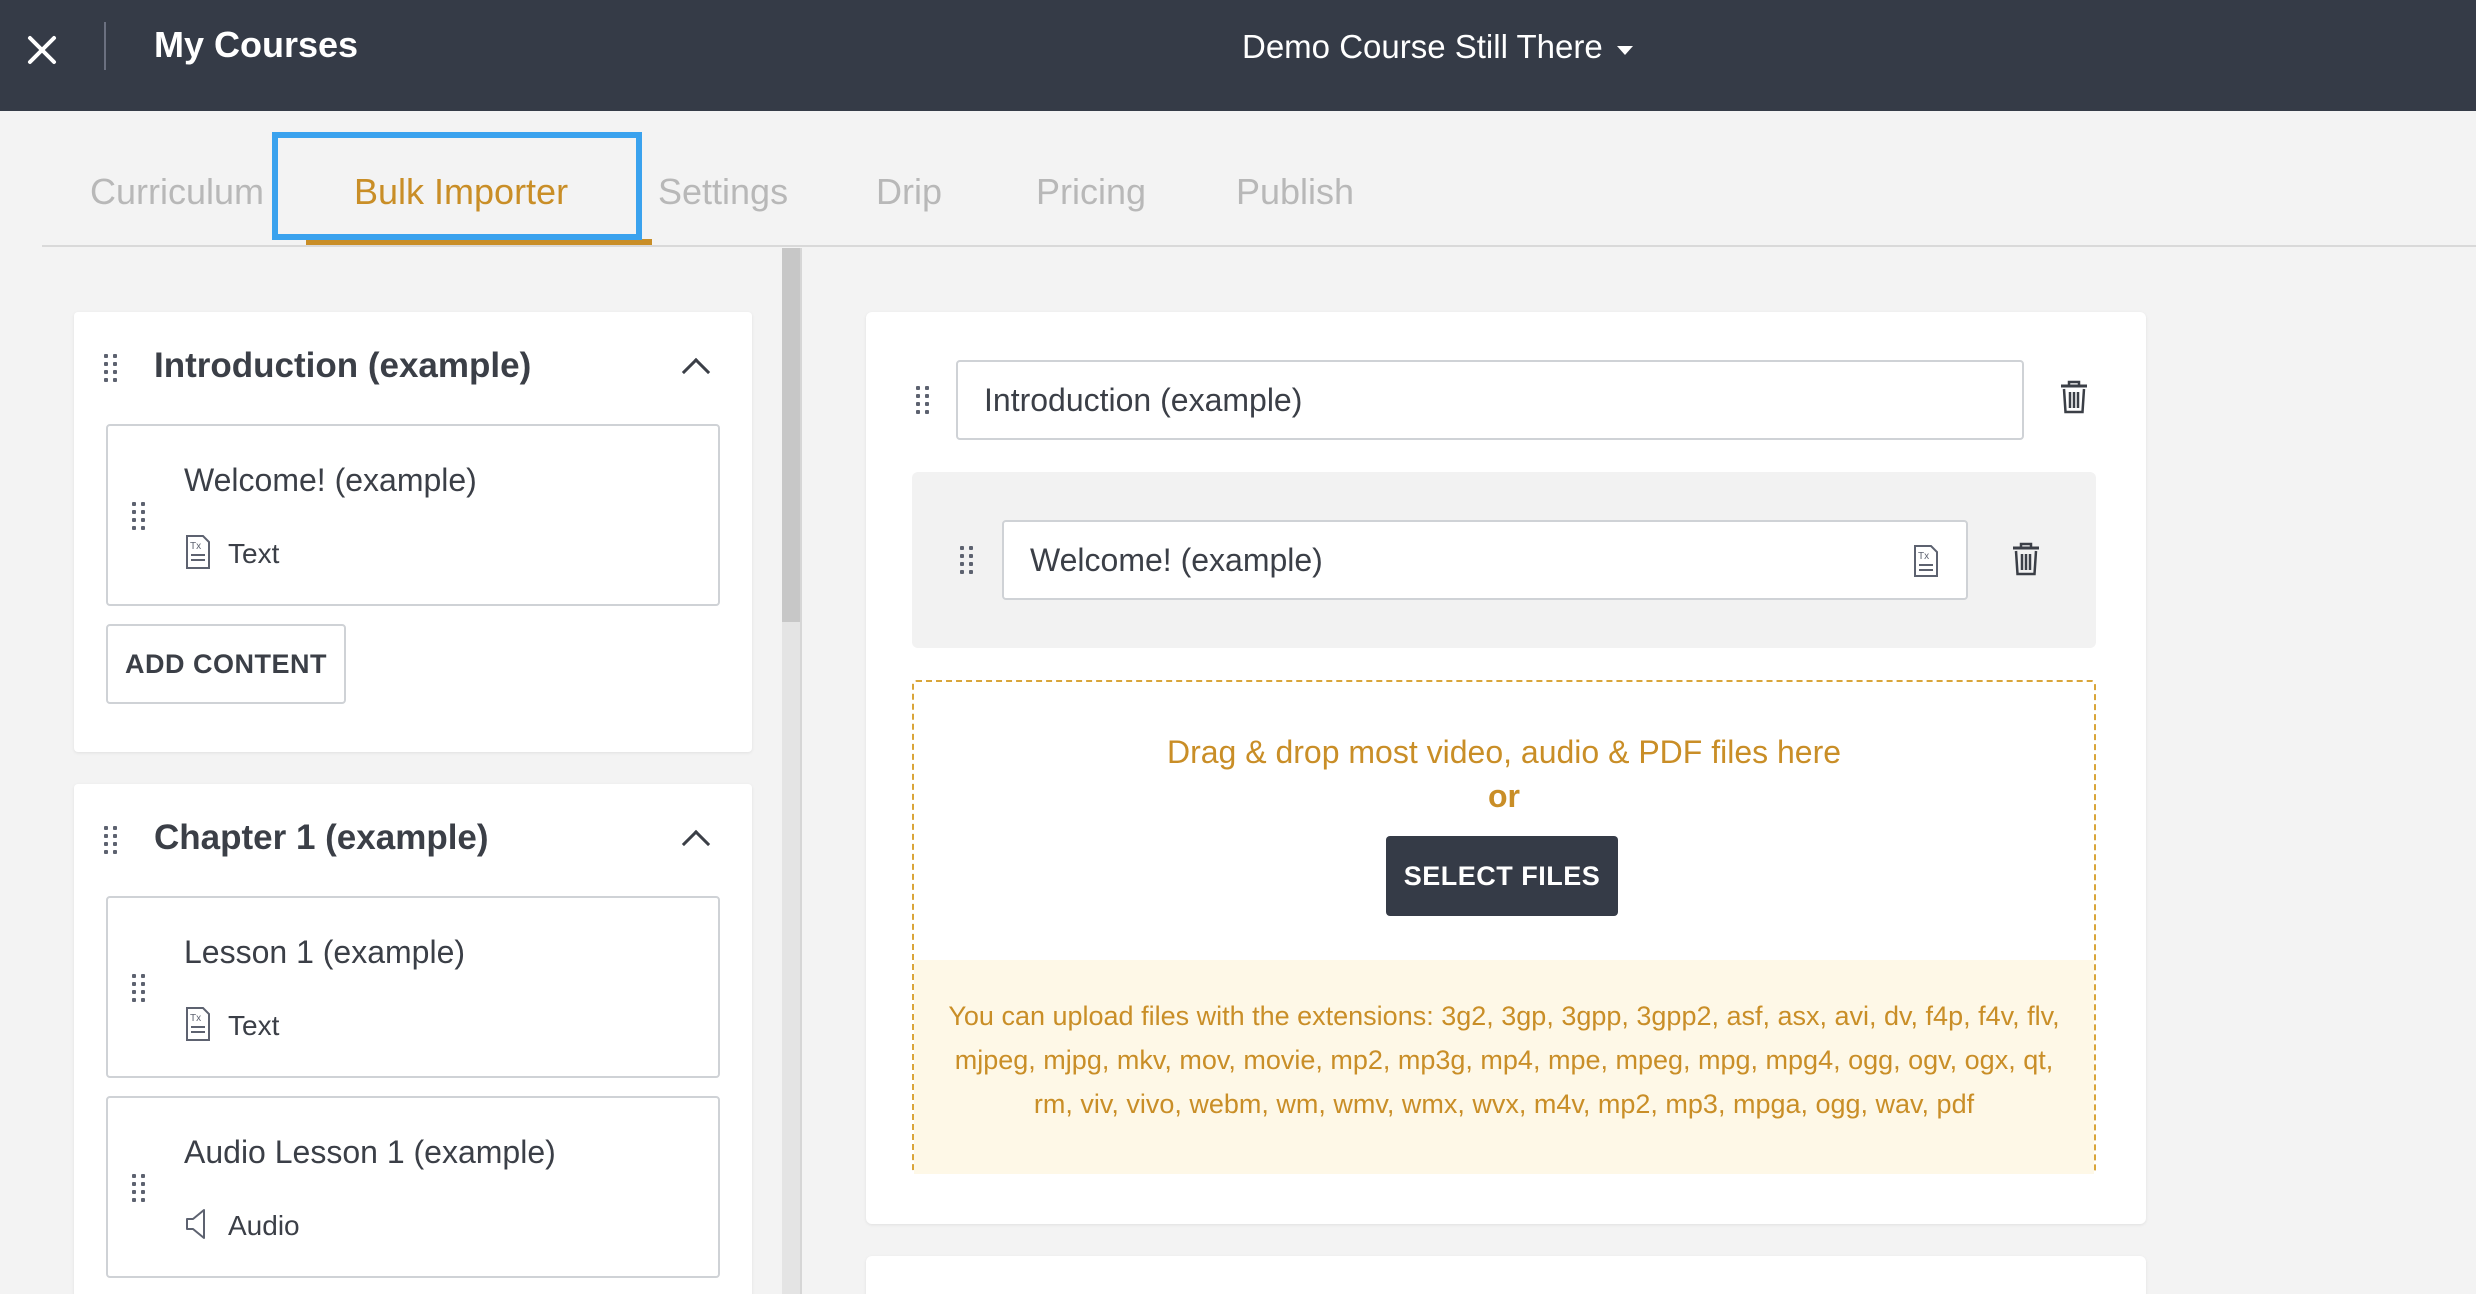 The height and width of the screenshot is (1294, 2476). What do you see at coordinates (226, 664) in the screenshot?
I see `add-content-button: ADD CONTENT` at bounding box center [226, 664].